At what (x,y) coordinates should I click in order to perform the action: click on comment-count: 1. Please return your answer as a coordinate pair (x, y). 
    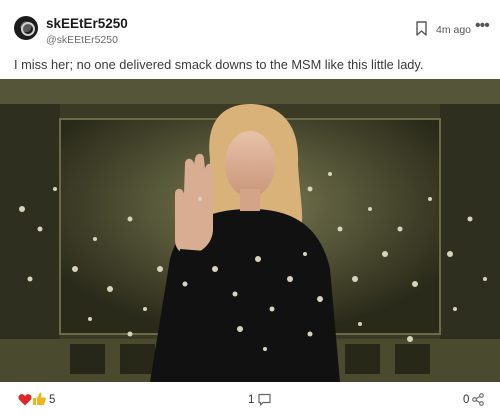
    Looking at the image, I should click on (251, 400).